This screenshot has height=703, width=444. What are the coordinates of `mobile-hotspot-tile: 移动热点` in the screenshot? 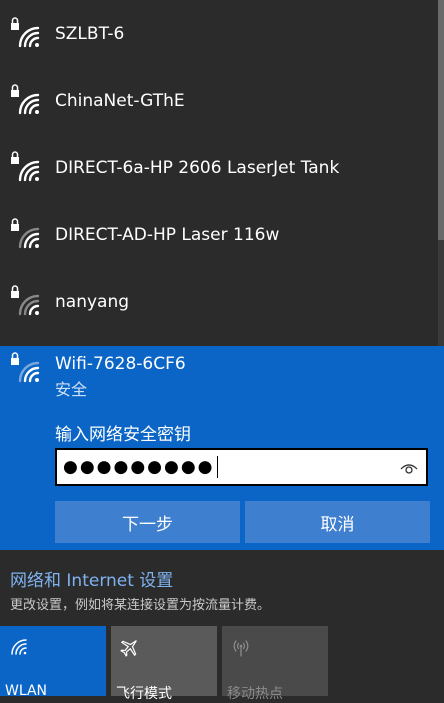 It's located at (275, 664).